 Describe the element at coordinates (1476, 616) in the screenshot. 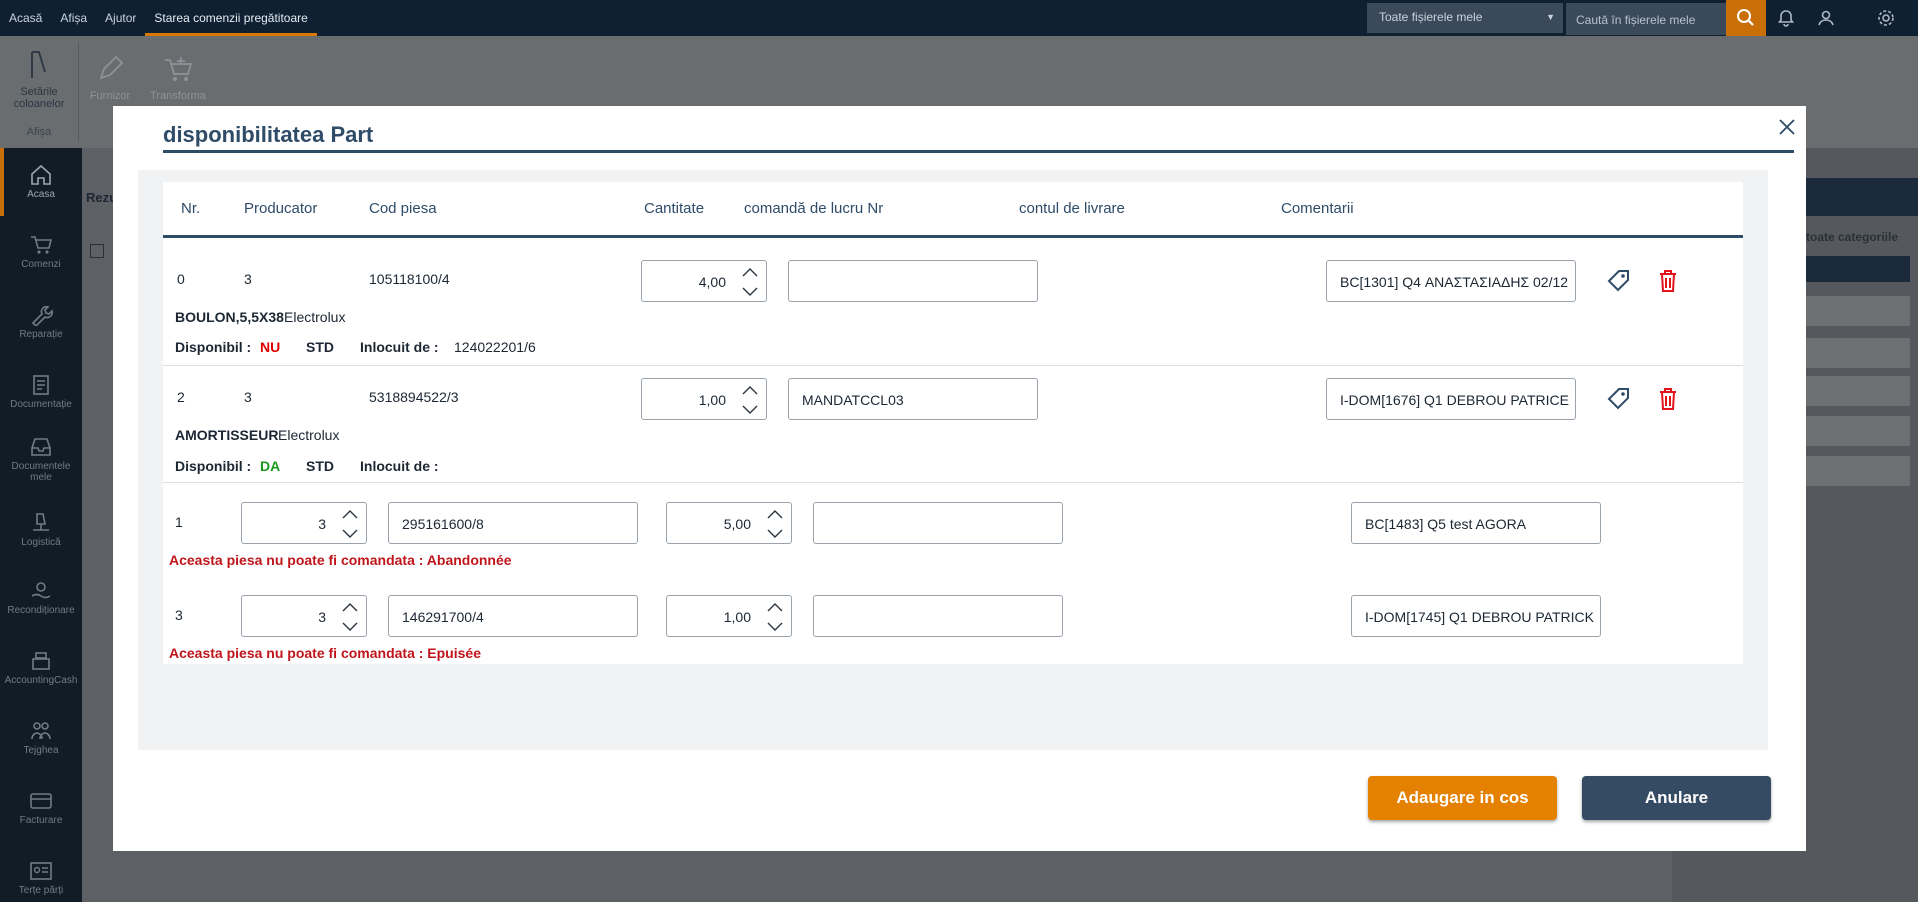

I see `comment-input: I-DOM[1745] Q1 DEBROU PATRICK` at that location.